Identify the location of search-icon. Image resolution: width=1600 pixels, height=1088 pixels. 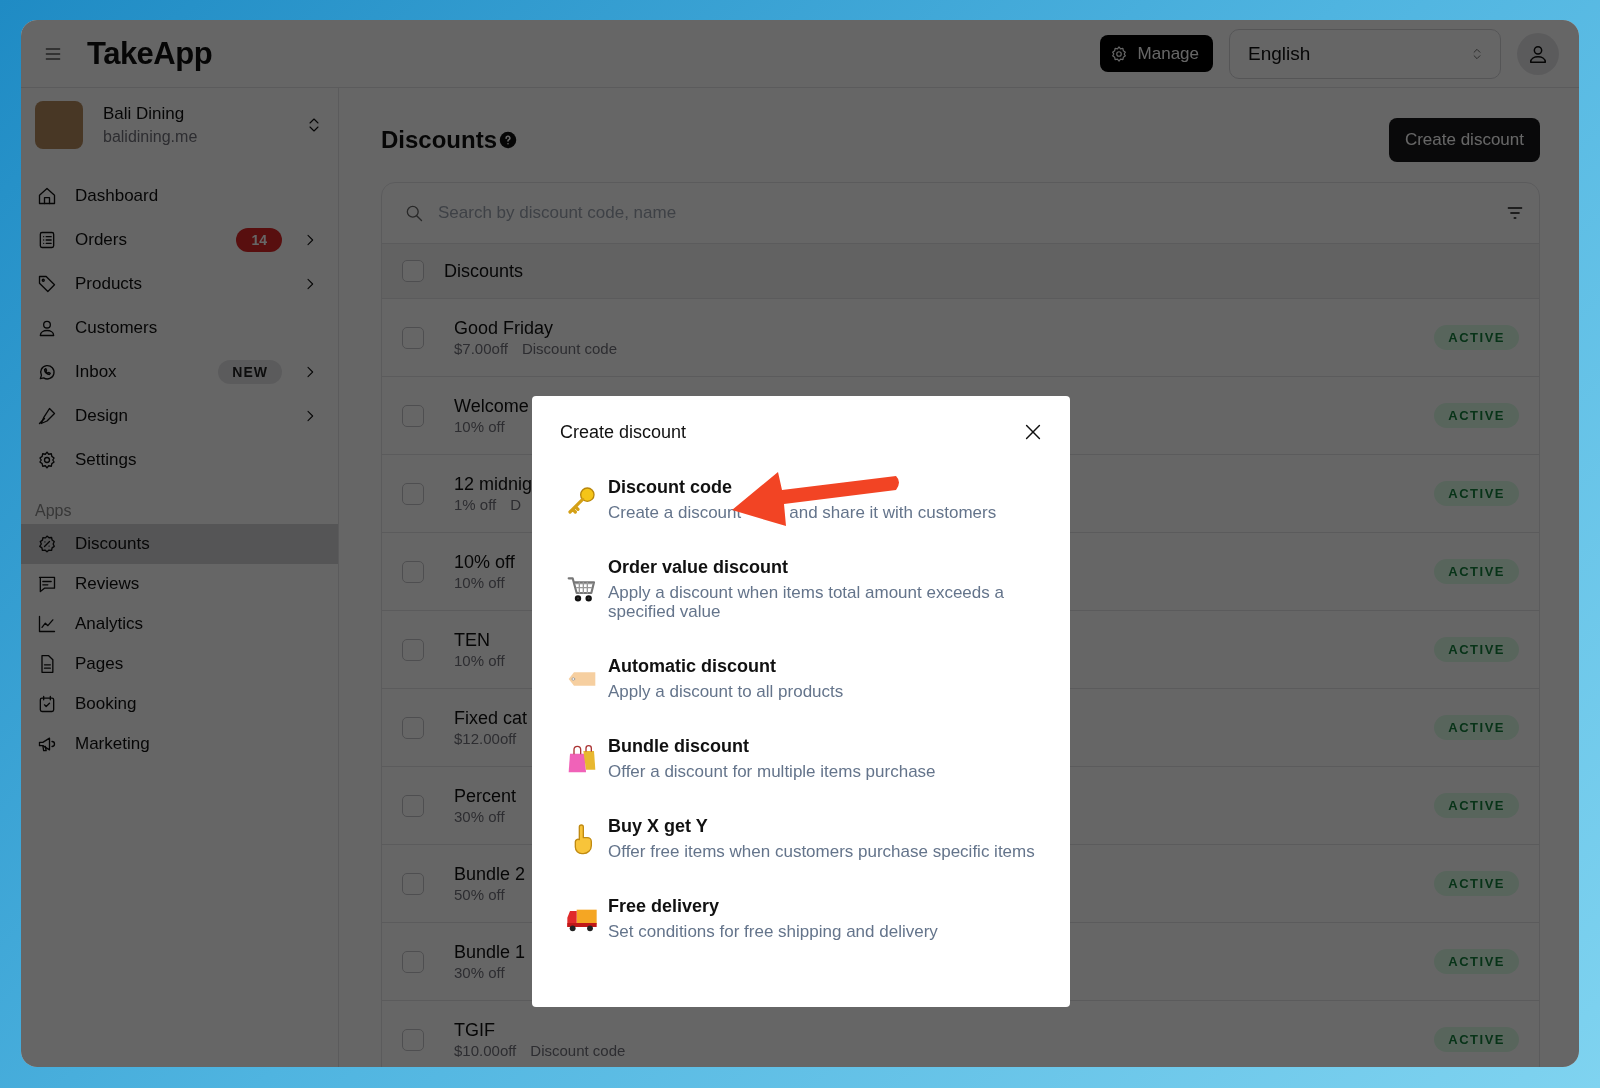
(414, 213).